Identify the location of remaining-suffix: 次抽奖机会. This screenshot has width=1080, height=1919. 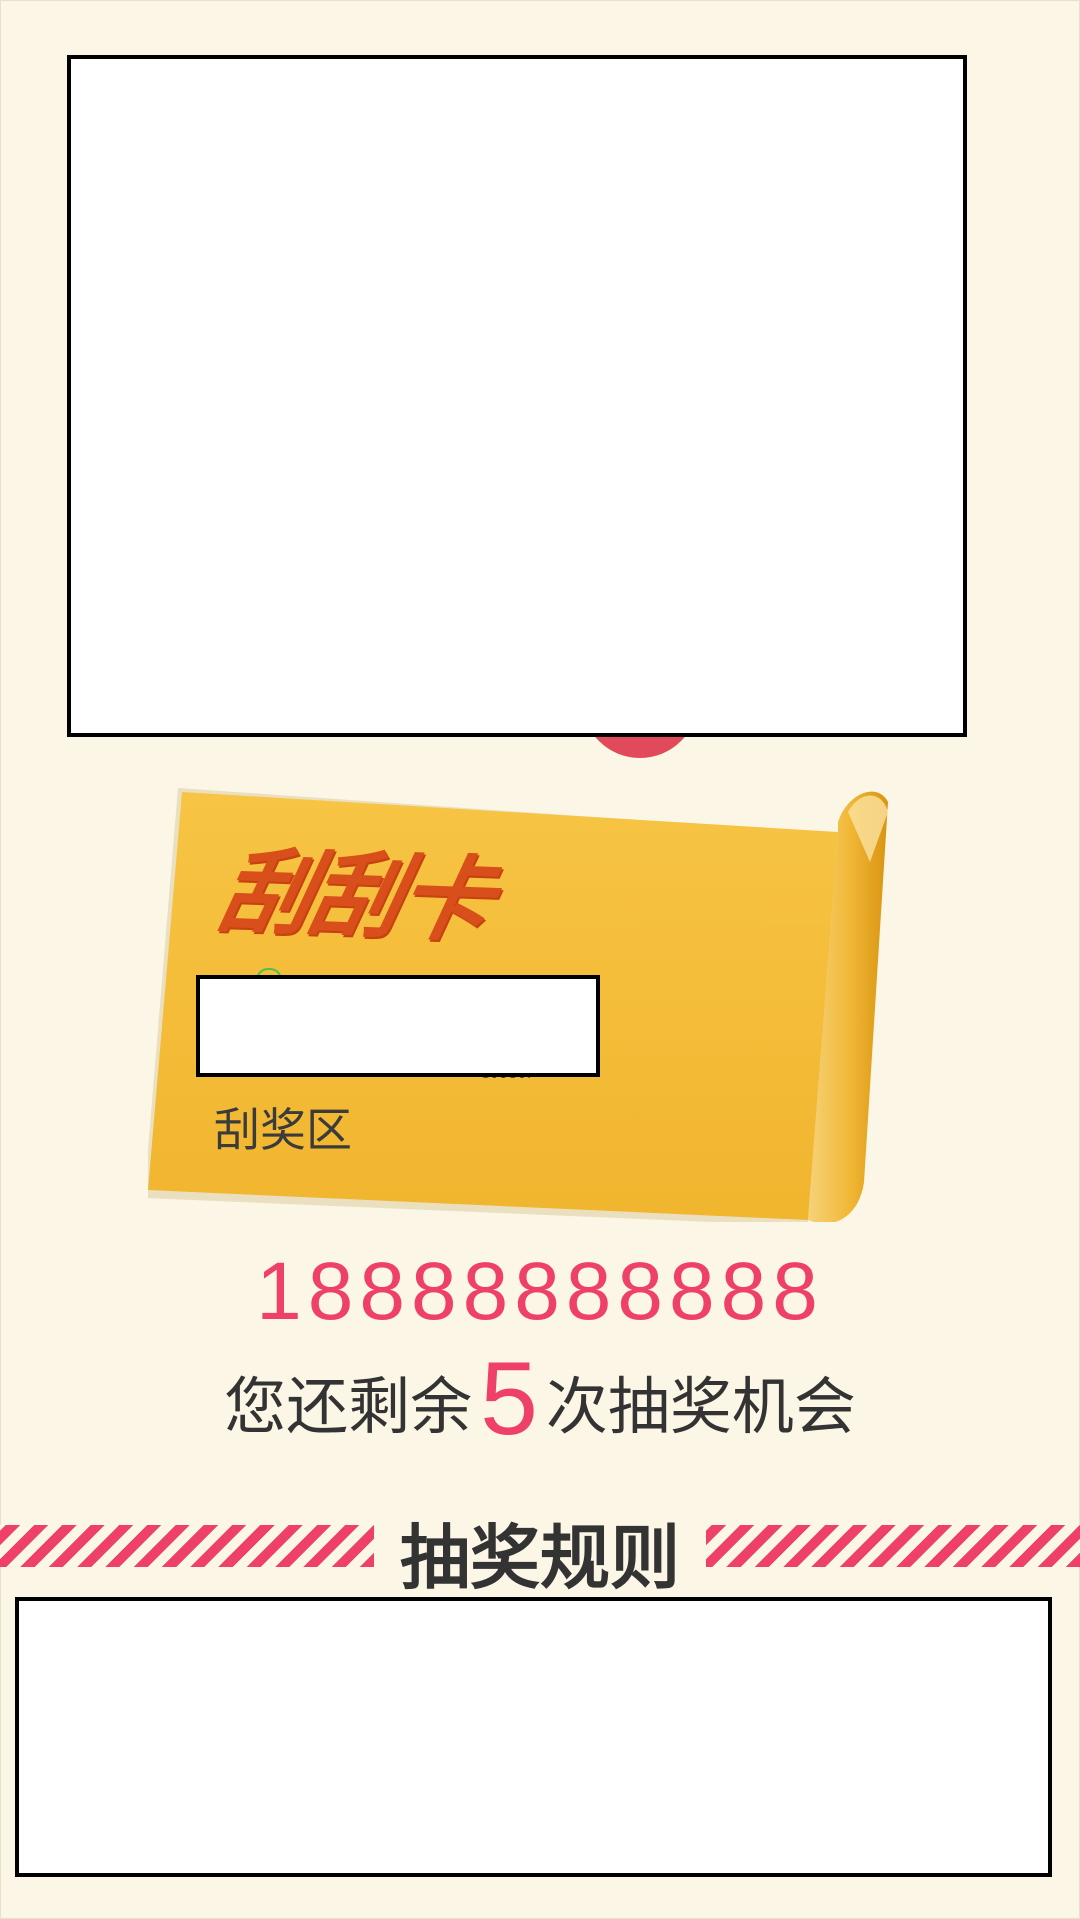
(700, 1406).